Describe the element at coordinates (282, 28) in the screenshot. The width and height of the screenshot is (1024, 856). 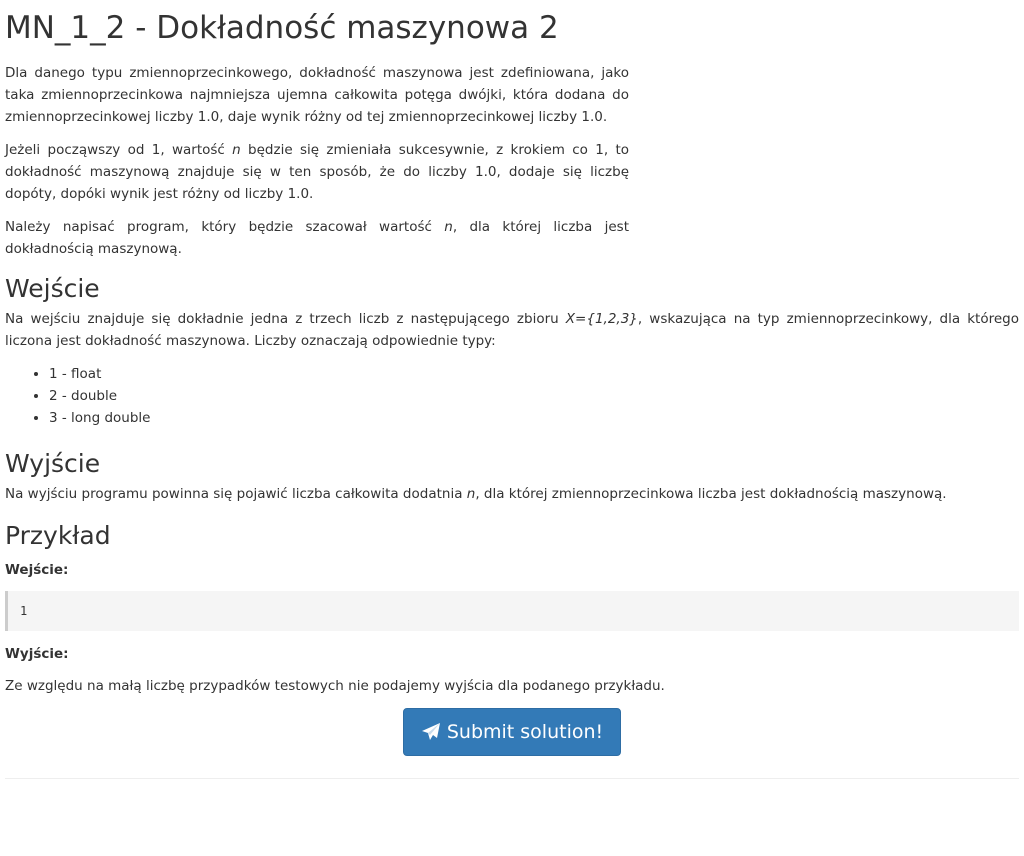
I see `page-title: MN_1_2 - Dokładność maszynowa 2` at that location.